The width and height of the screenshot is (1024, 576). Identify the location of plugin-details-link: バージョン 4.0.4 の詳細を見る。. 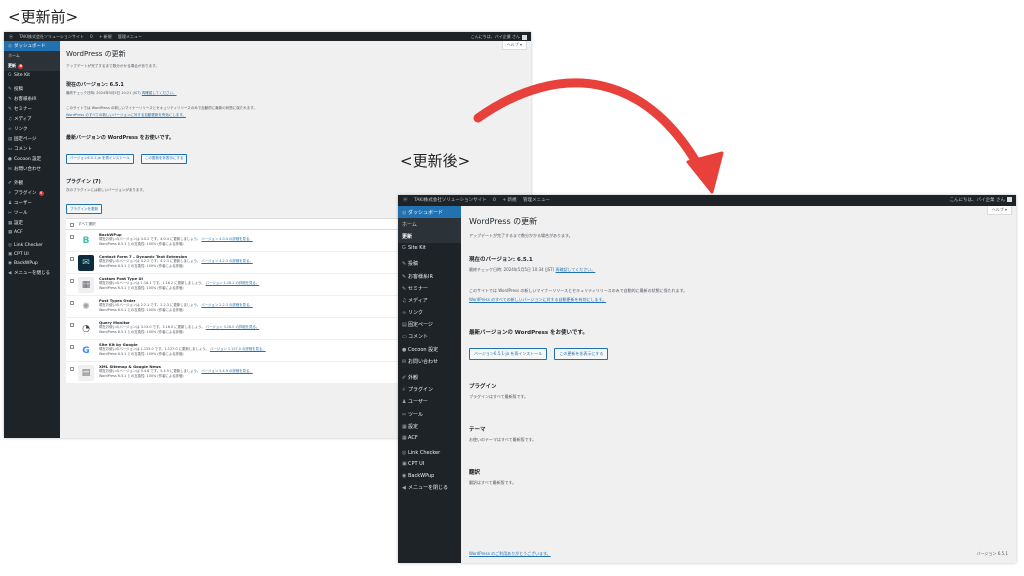
(226, 239).